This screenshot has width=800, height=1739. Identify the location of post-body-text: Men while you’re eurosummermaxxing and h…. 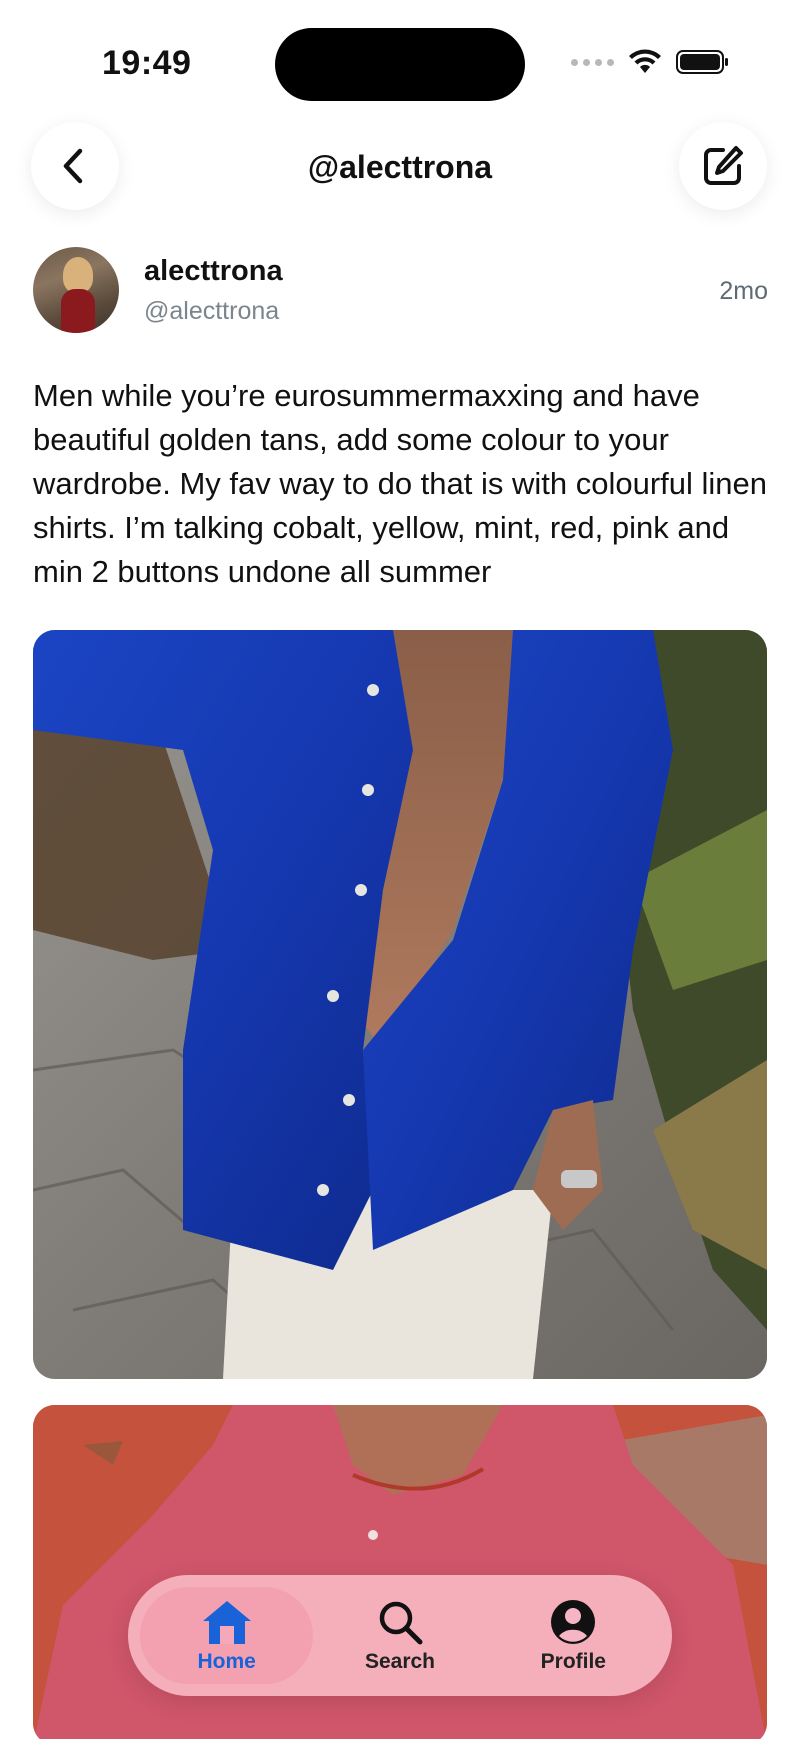
(400, 483).